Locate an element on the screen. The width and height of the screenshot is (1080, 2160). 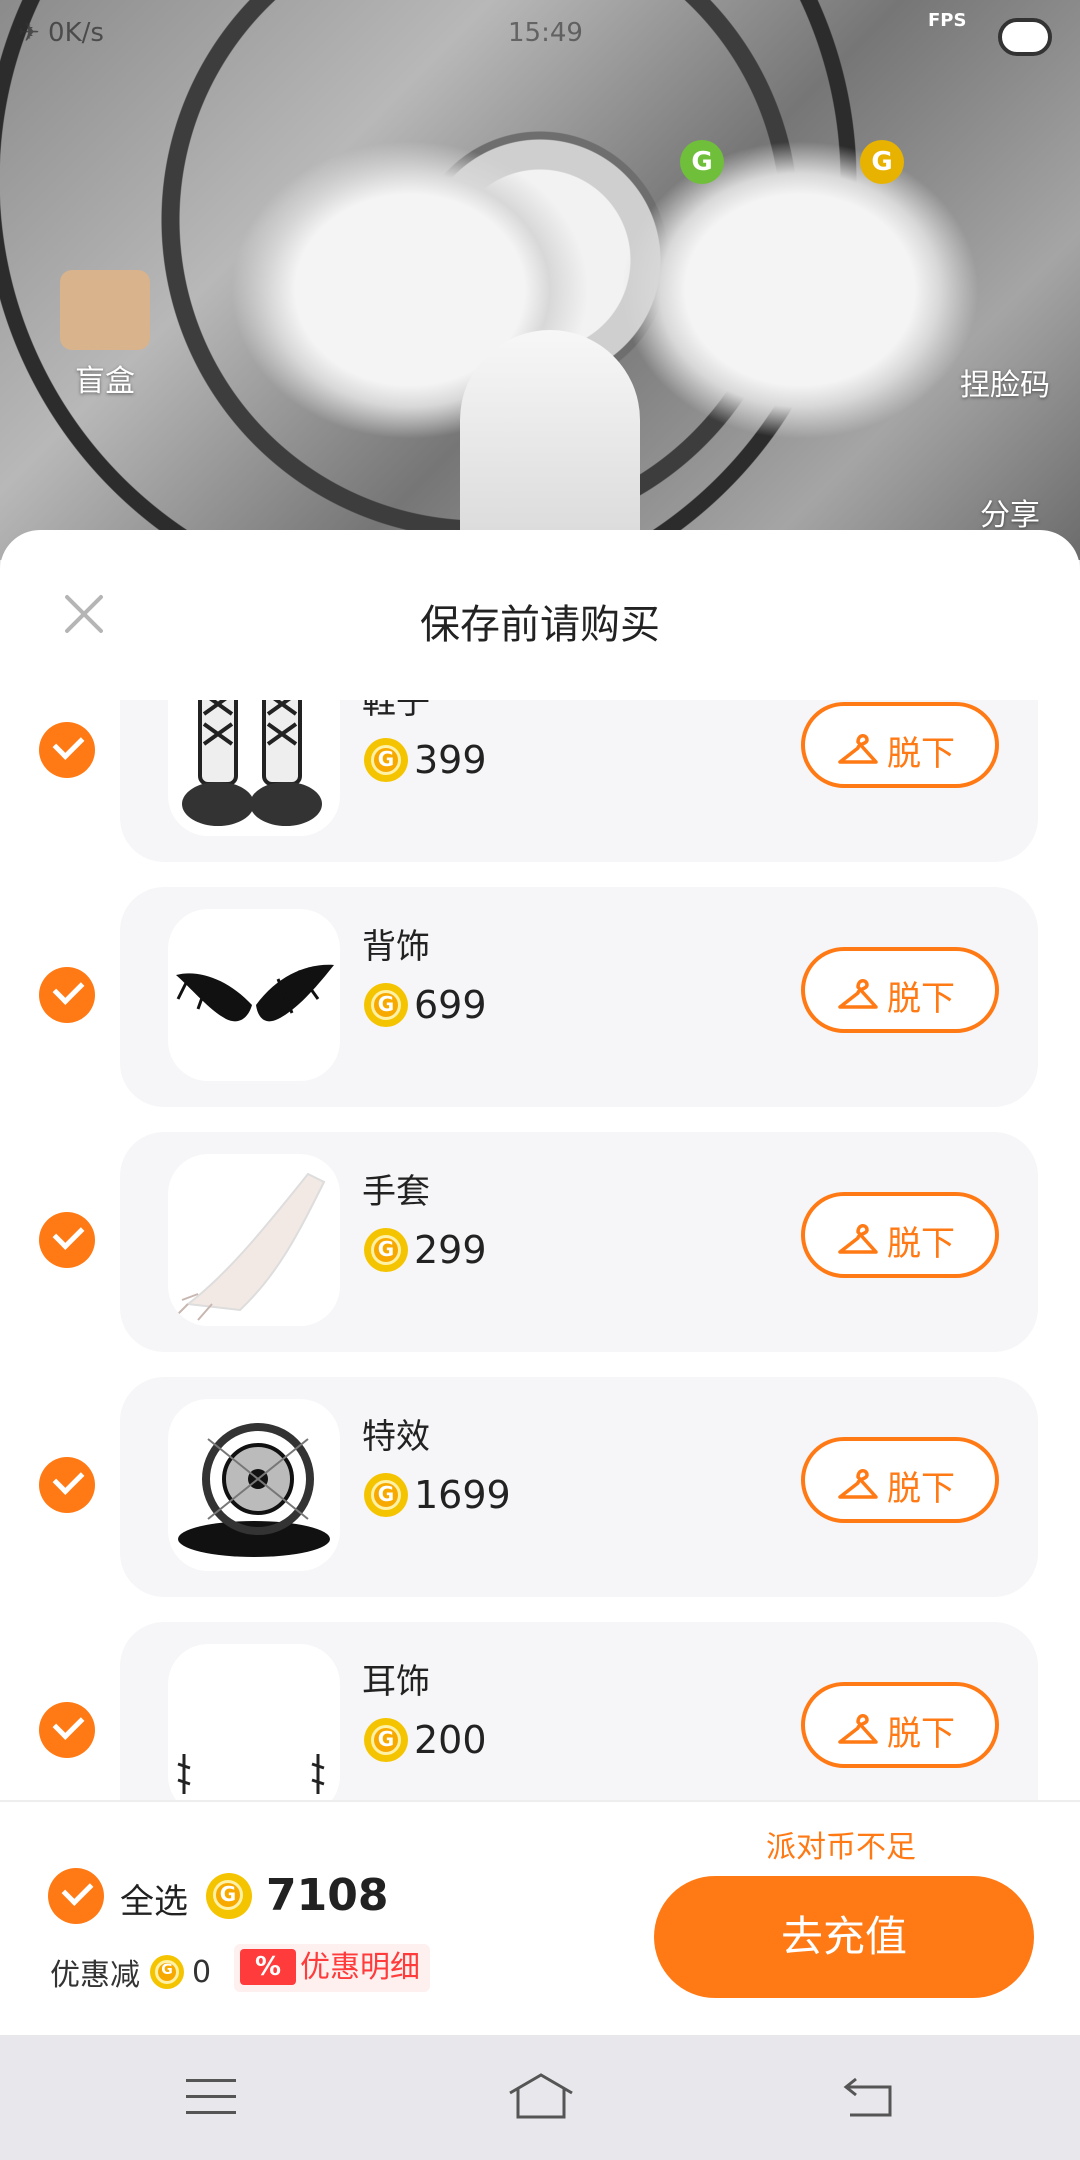
select-all-checkbox is located at coordinates (76, 1896).